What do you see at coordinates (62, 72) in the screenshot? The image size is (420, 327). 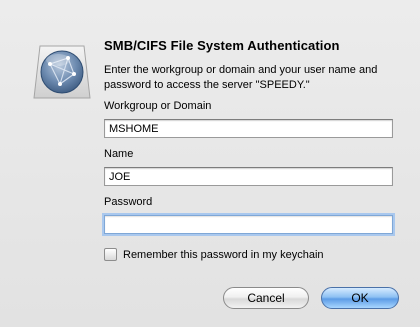 I see `network-globe-icon` at bounding box center [62, 72].